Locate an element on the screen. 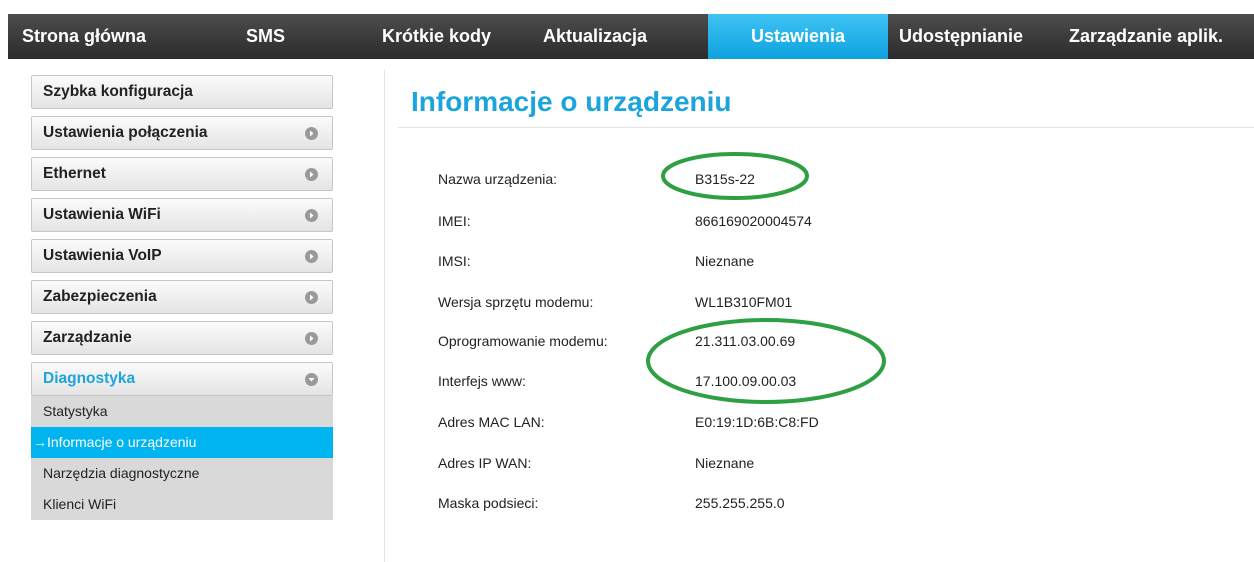 Image resolution: width=1254 pixels, height=562 pixels. sidebar-item-connection-settings: Ustawienia połączenia is located at coordinates (182, 133).